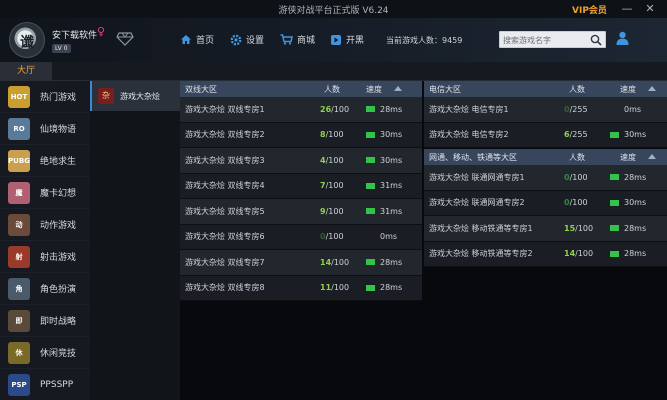 The image size is (667, 400). What do you see at coordinates (201, 89) in the screenshot?
I see `zone-title: 双线大区` at bounding box center [201, 89].